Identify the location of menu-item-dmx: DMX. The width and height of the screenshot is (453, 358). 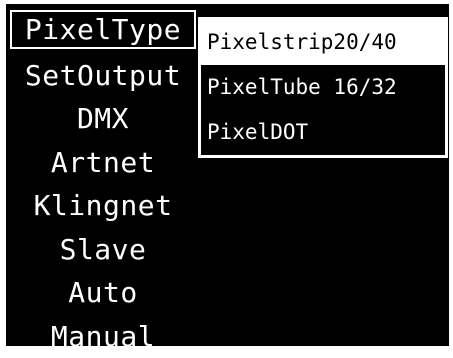
(103, 119).